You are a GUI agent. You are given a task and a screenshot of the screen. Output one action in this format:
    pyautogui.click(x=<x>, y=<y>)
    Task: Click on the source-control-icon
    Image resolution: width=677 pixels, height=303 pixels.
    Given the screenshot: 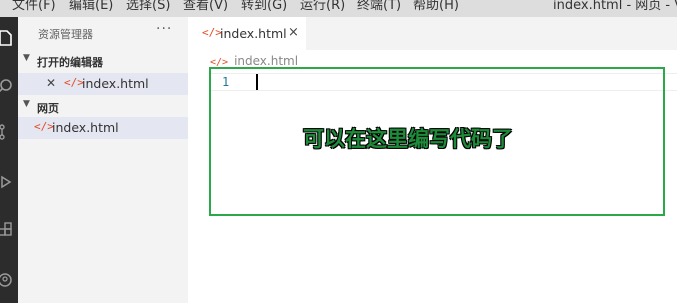 What is the action you would take?
    pyautogui.click(x=7, y=132)
    